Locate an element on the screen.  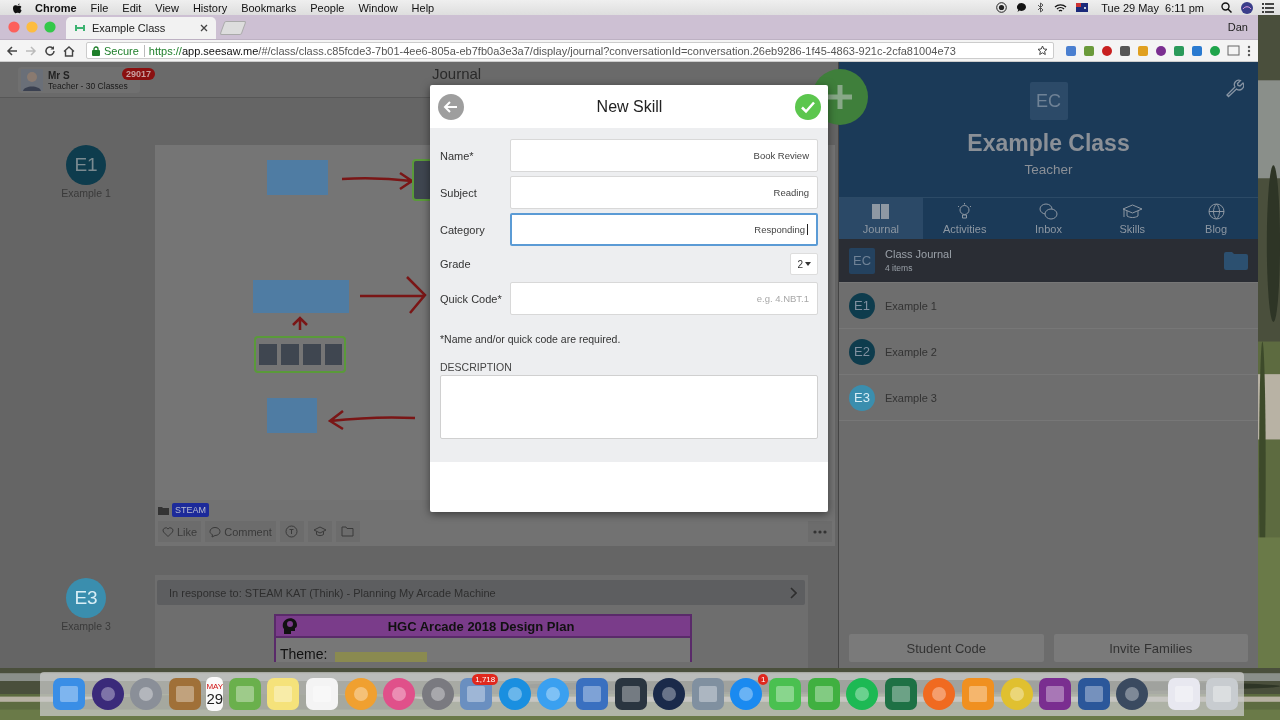
back-button is located at coordinates (451, 106).